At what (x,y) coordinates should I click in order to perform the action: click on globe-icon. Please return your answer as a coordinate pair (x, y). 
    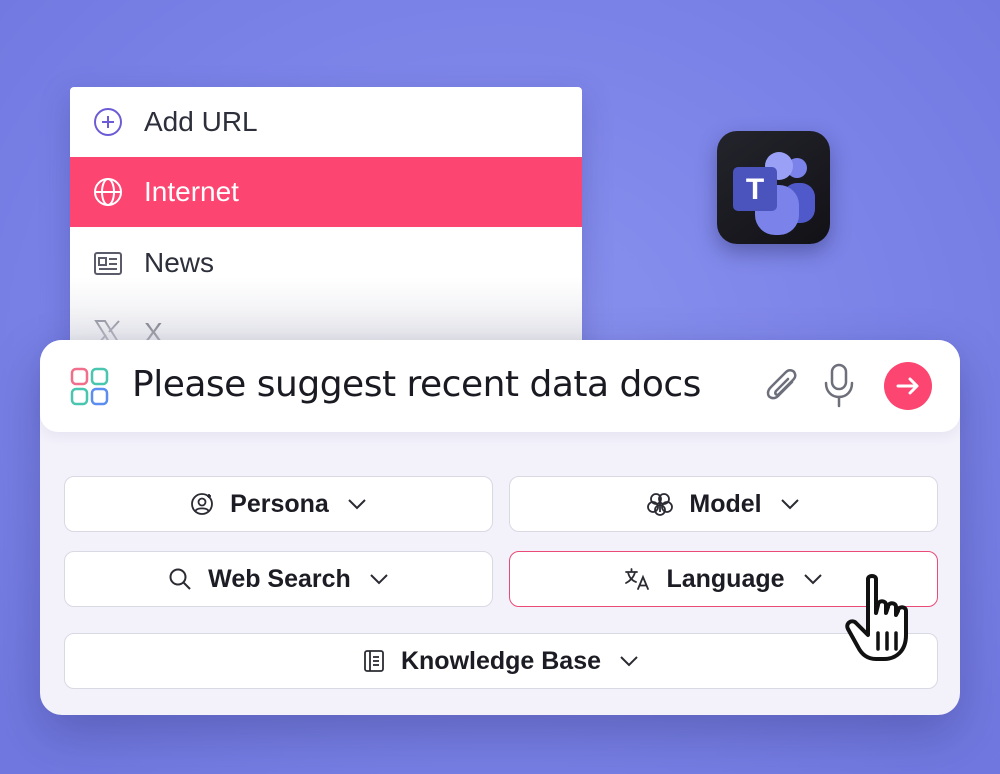
    Looking at the image, I should click on (108, 192).